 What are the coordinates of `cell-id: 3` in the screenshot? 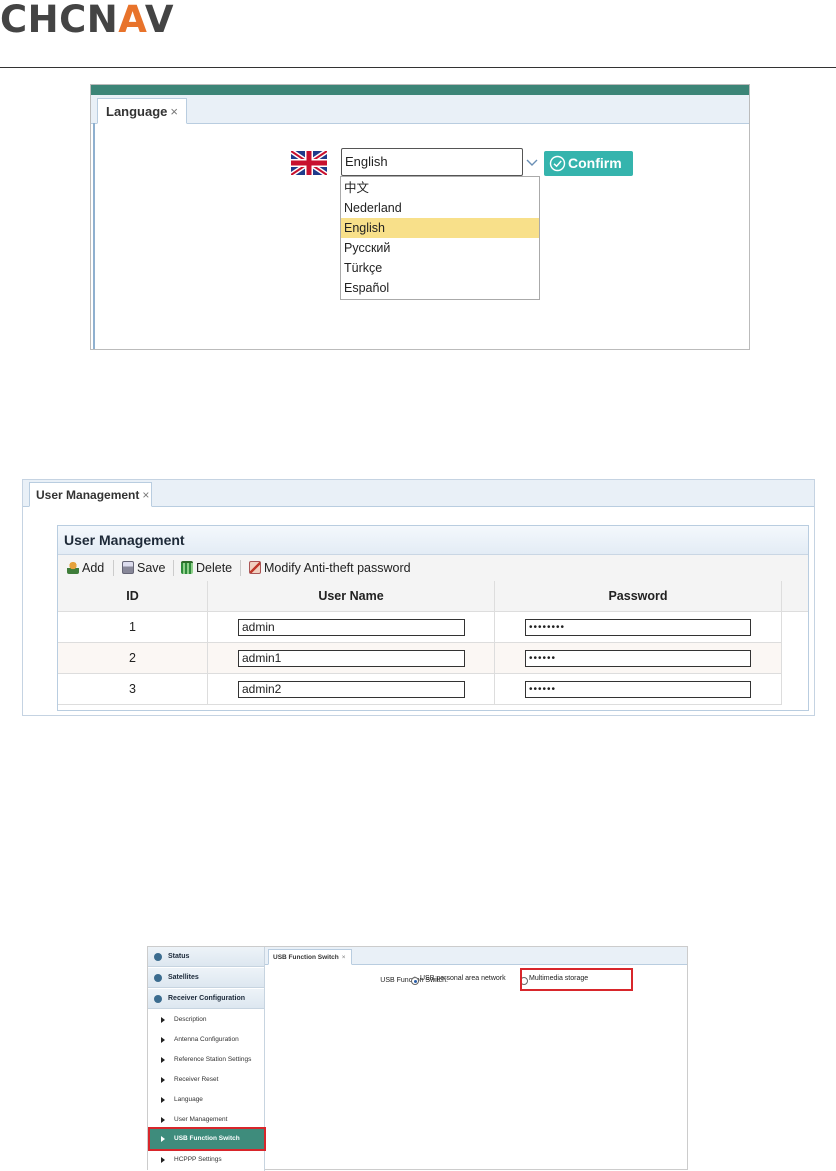 It's located at (133, 689).